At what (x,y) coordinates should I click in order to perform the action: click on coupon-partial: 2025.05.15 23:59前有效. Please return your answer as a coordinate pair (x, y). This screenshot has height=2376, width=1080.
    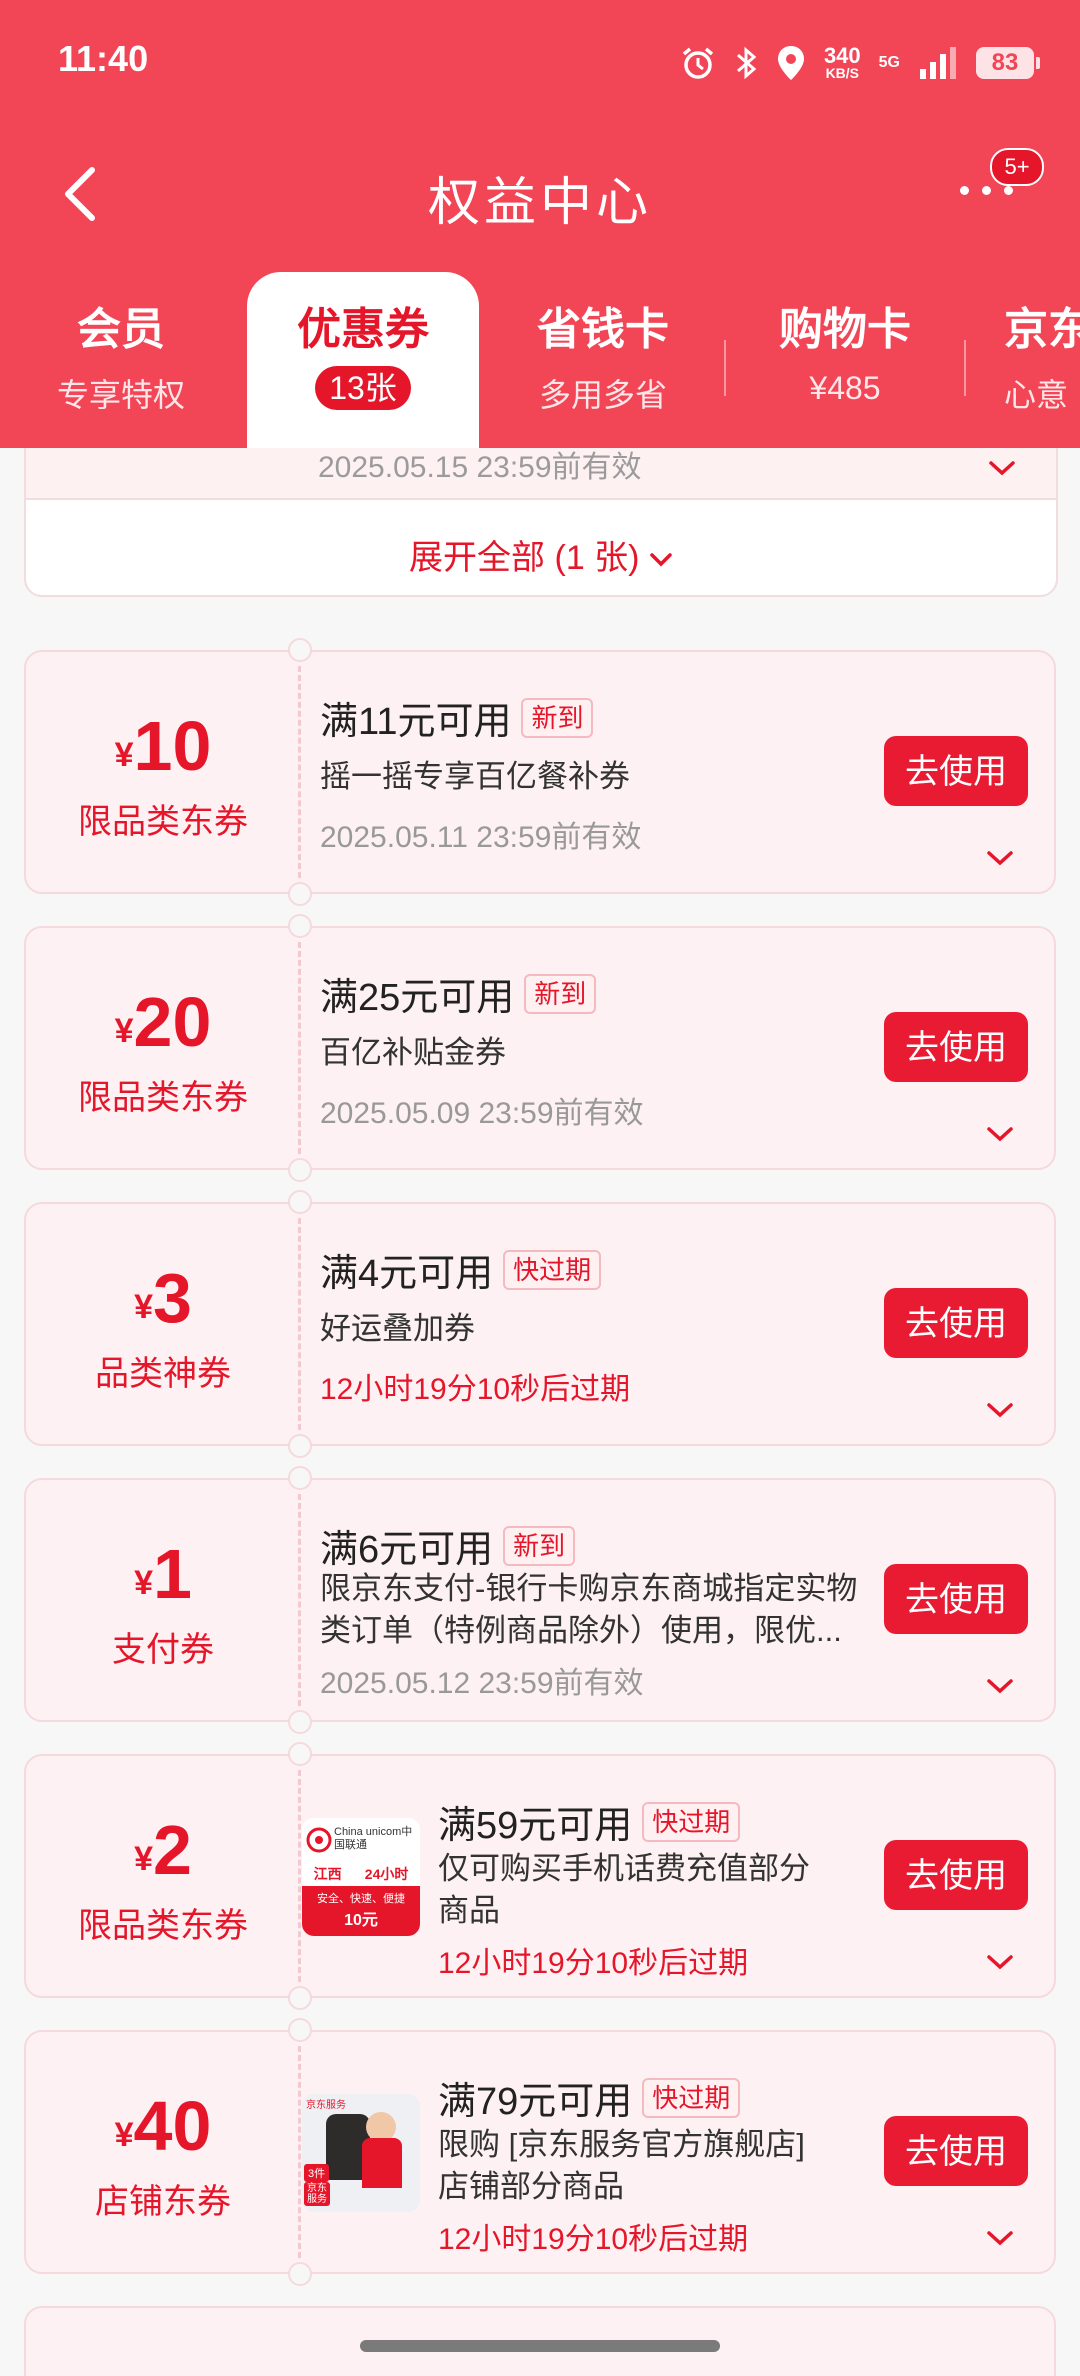
    Looking at the image, I should click on (541, 474).